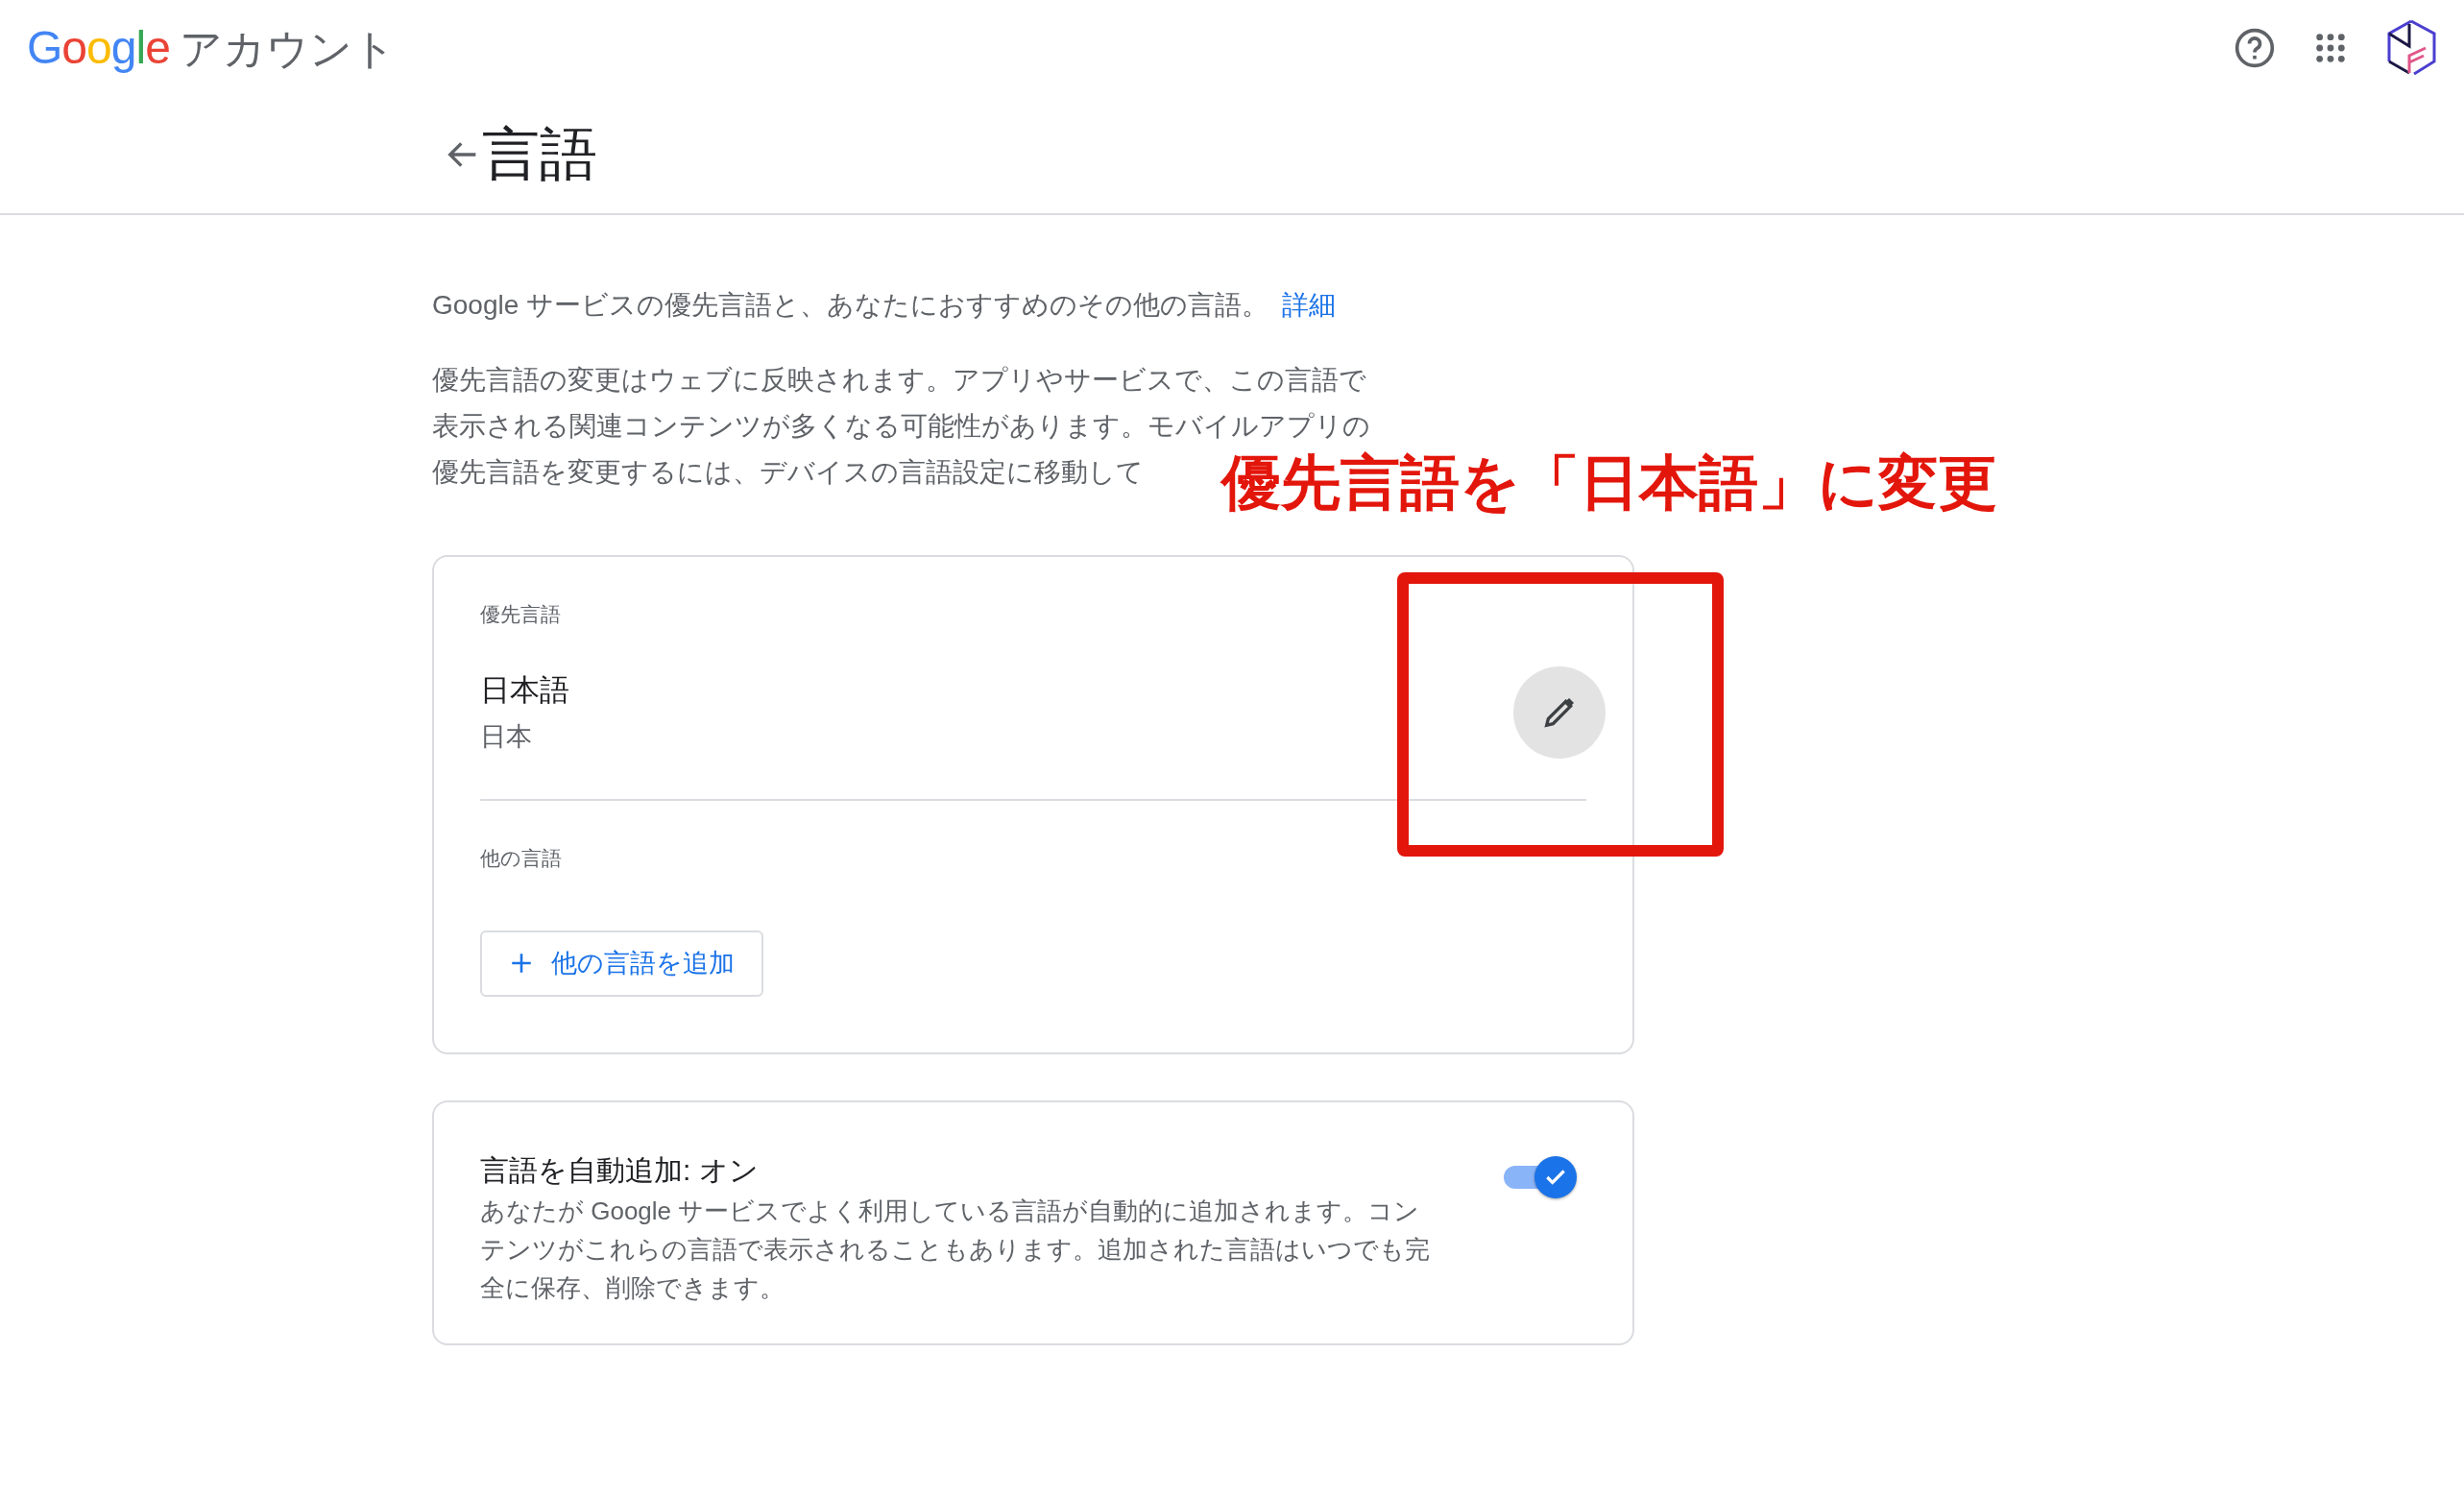  I want to click on language-name: 日本語, so click(524, 690).